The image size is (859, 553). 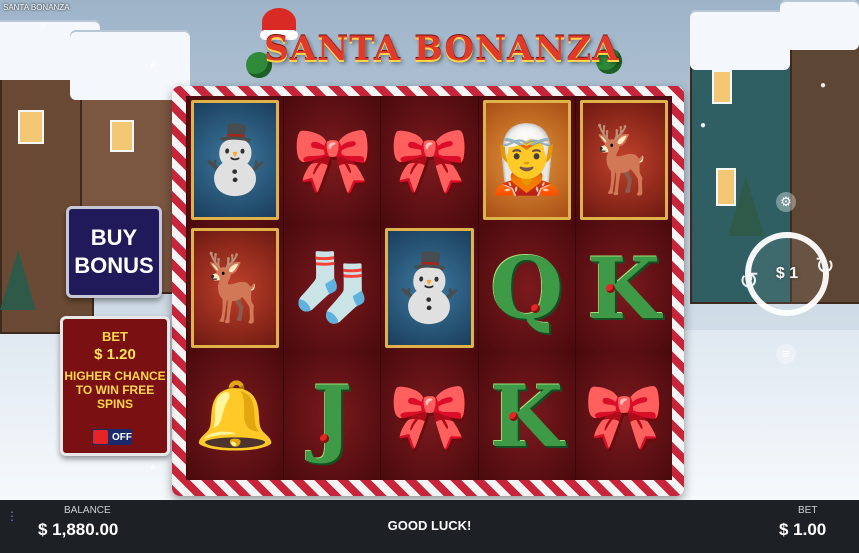 I want to click on letter-j-symbol: J, so click(x=332, y=416).